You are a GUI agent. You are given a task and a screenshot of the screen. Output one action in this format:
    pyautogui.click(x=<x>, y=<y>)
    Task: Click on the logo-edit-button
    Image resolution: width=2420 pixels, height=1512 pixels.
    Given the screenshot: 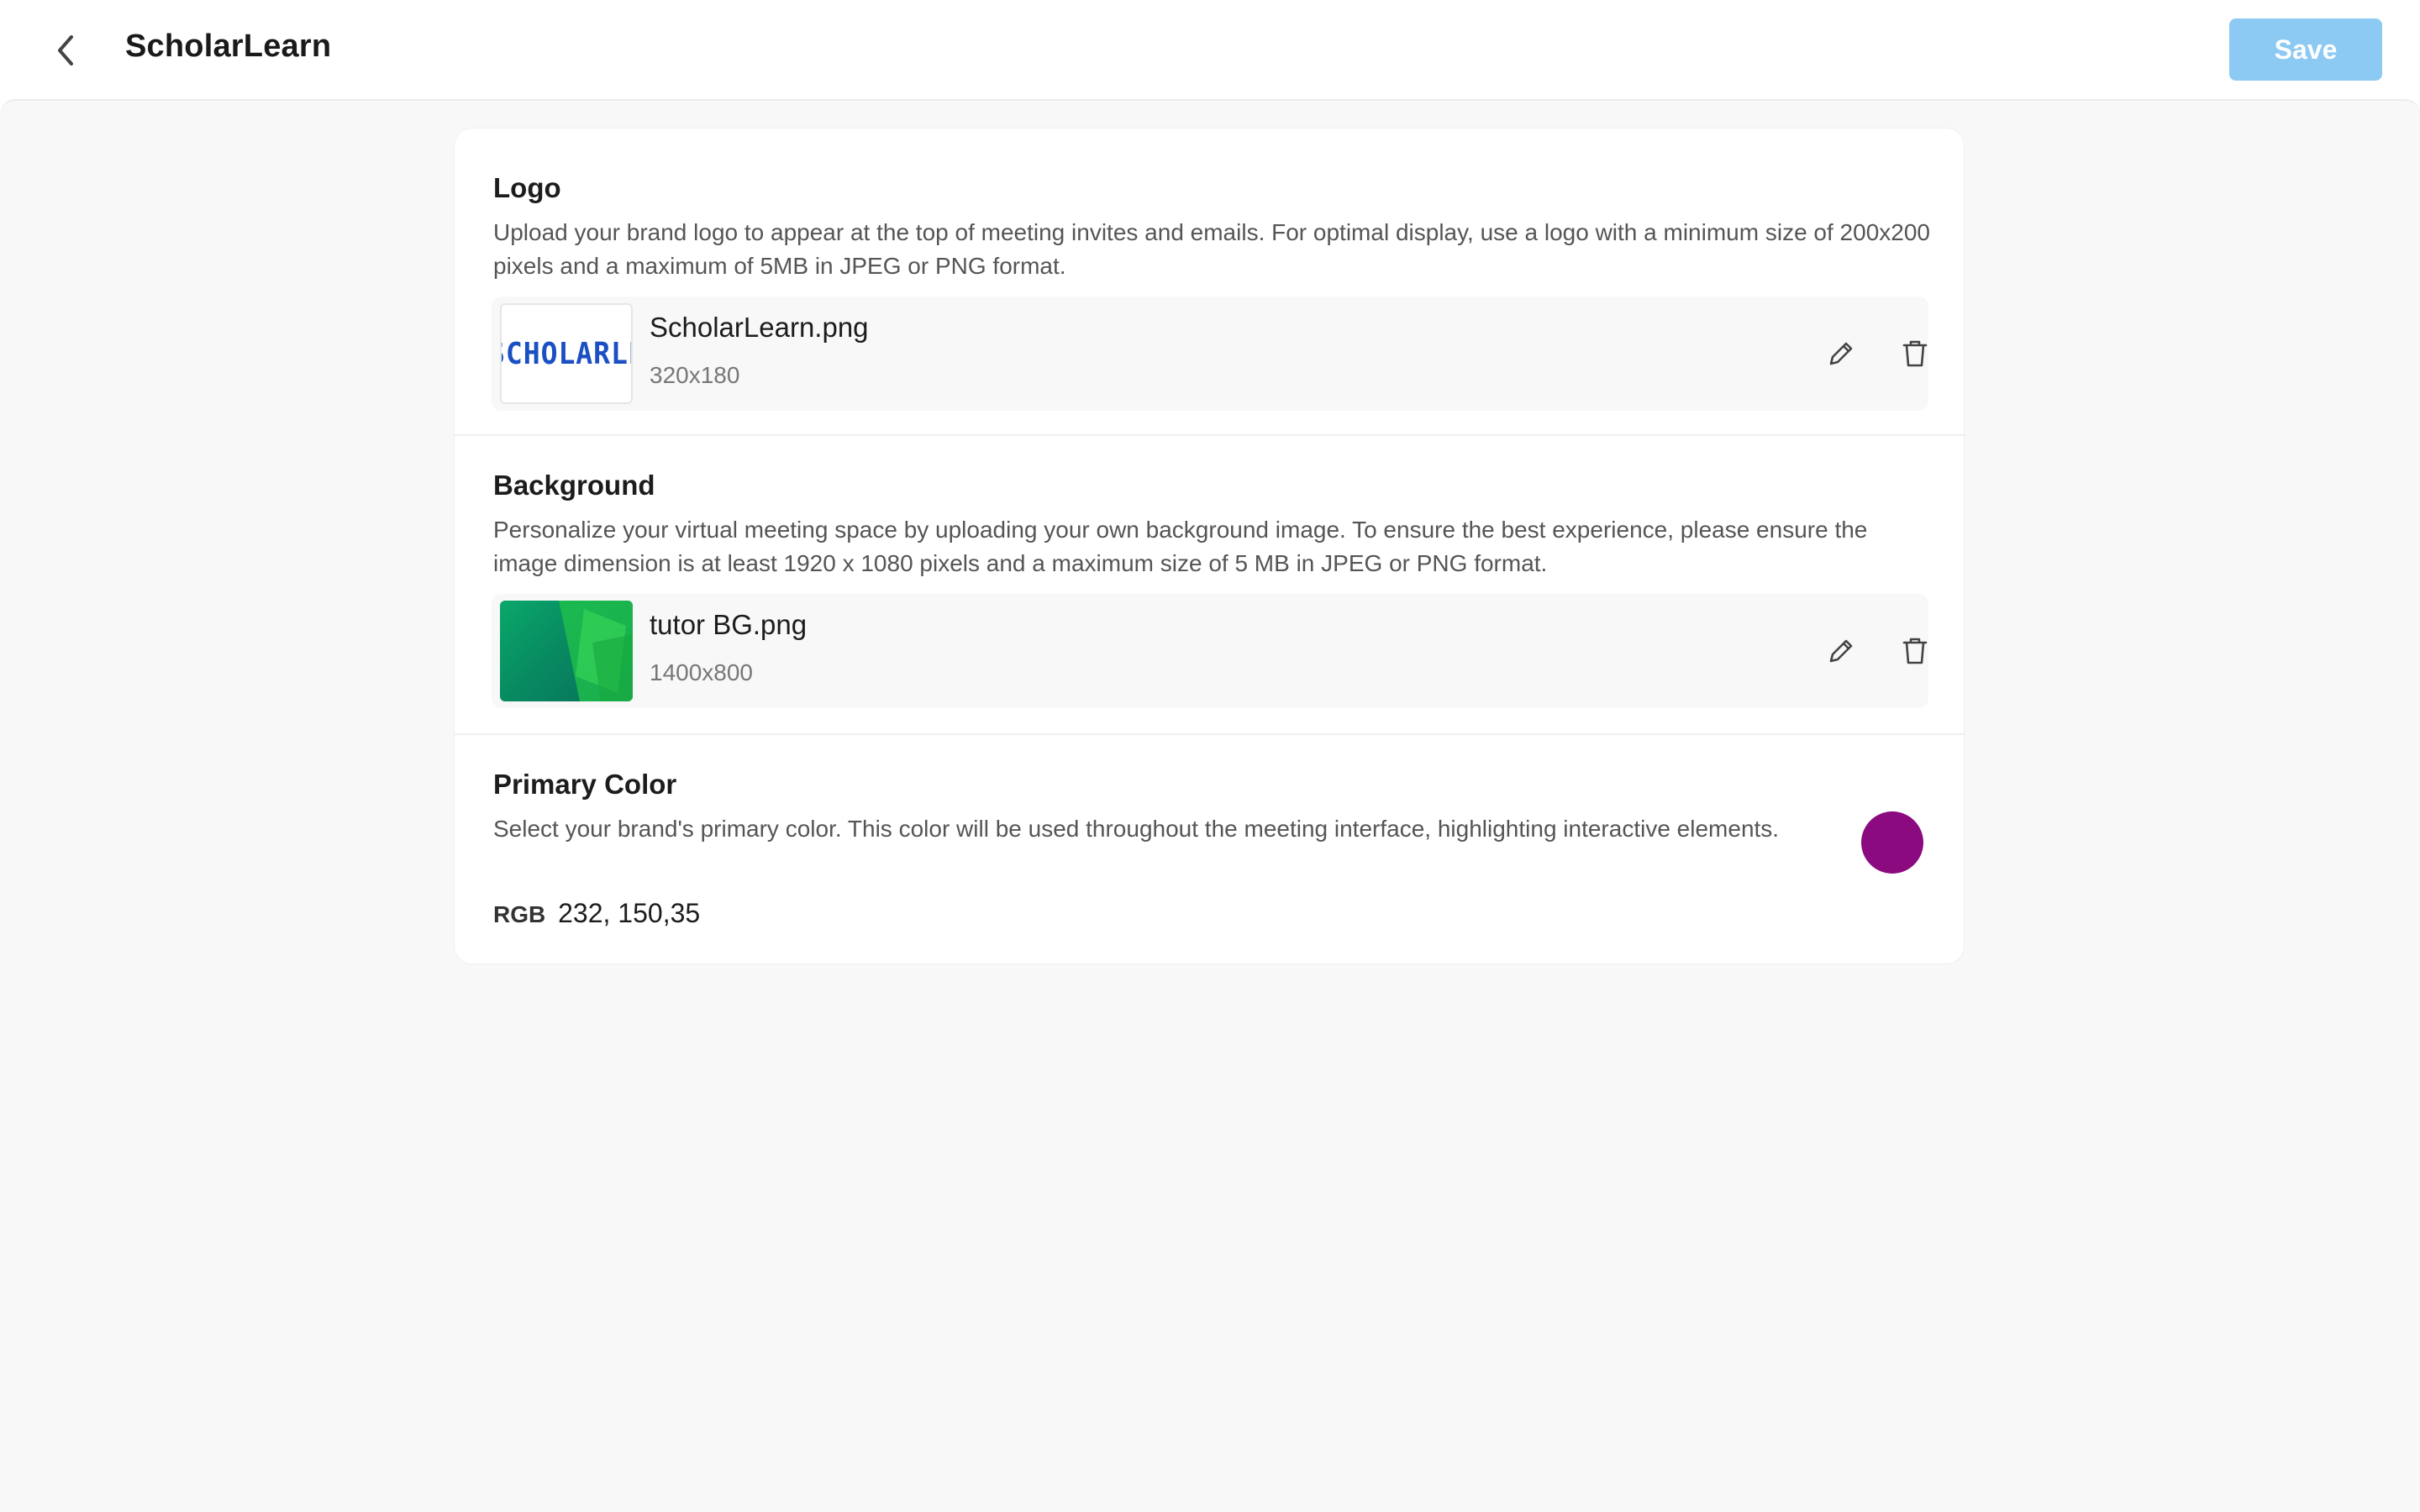 What is the action you would take?
    pyautogui.click(x=1841, y=353)
    